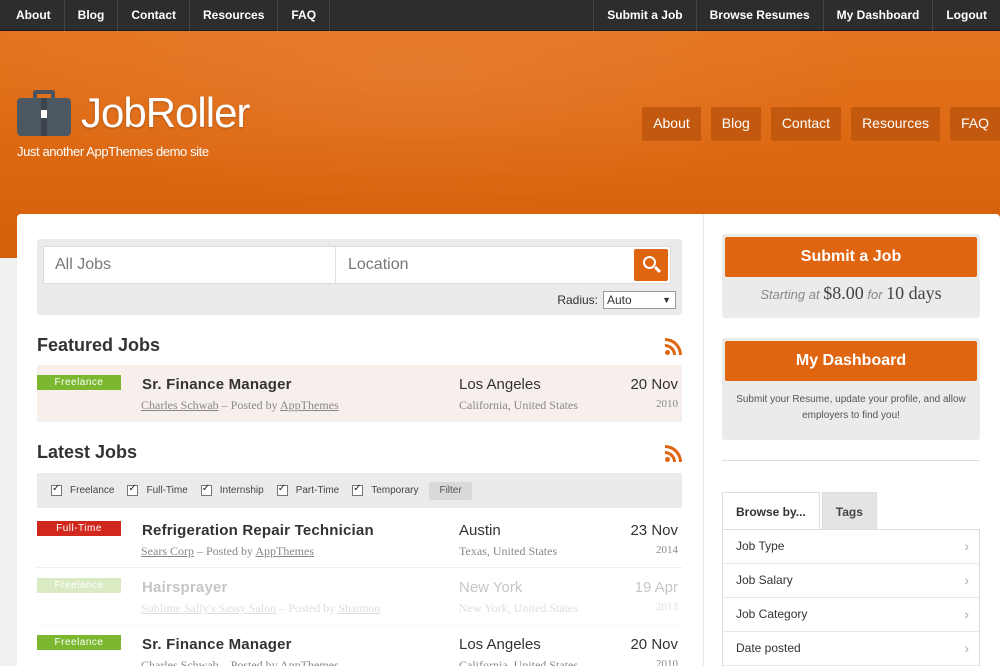 This screenshot has width=1000, height=666. What do you see at coordinates (157, 489) in the screenshot?
I see `filter-full-time: Full-Time` at bounding box center [157, 489].